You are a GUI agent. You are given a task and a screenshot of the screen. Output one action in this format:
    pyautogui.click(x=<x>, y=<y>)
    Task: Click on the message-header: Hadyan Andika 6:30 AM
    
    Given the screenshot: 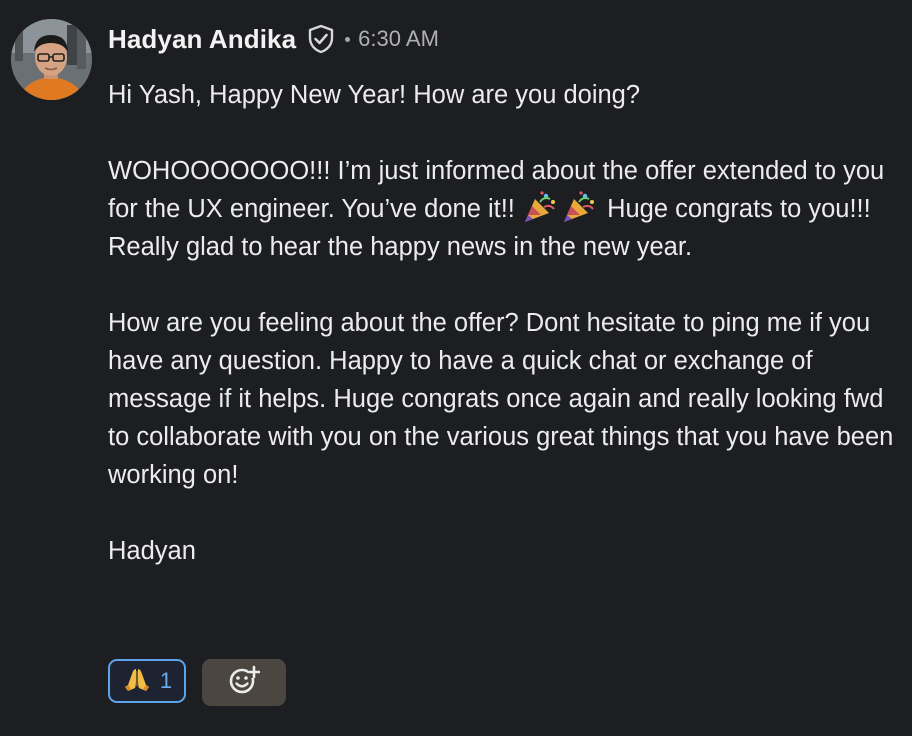 What is the action you would take?
    pyautogui.click(x=273, y=39)
    